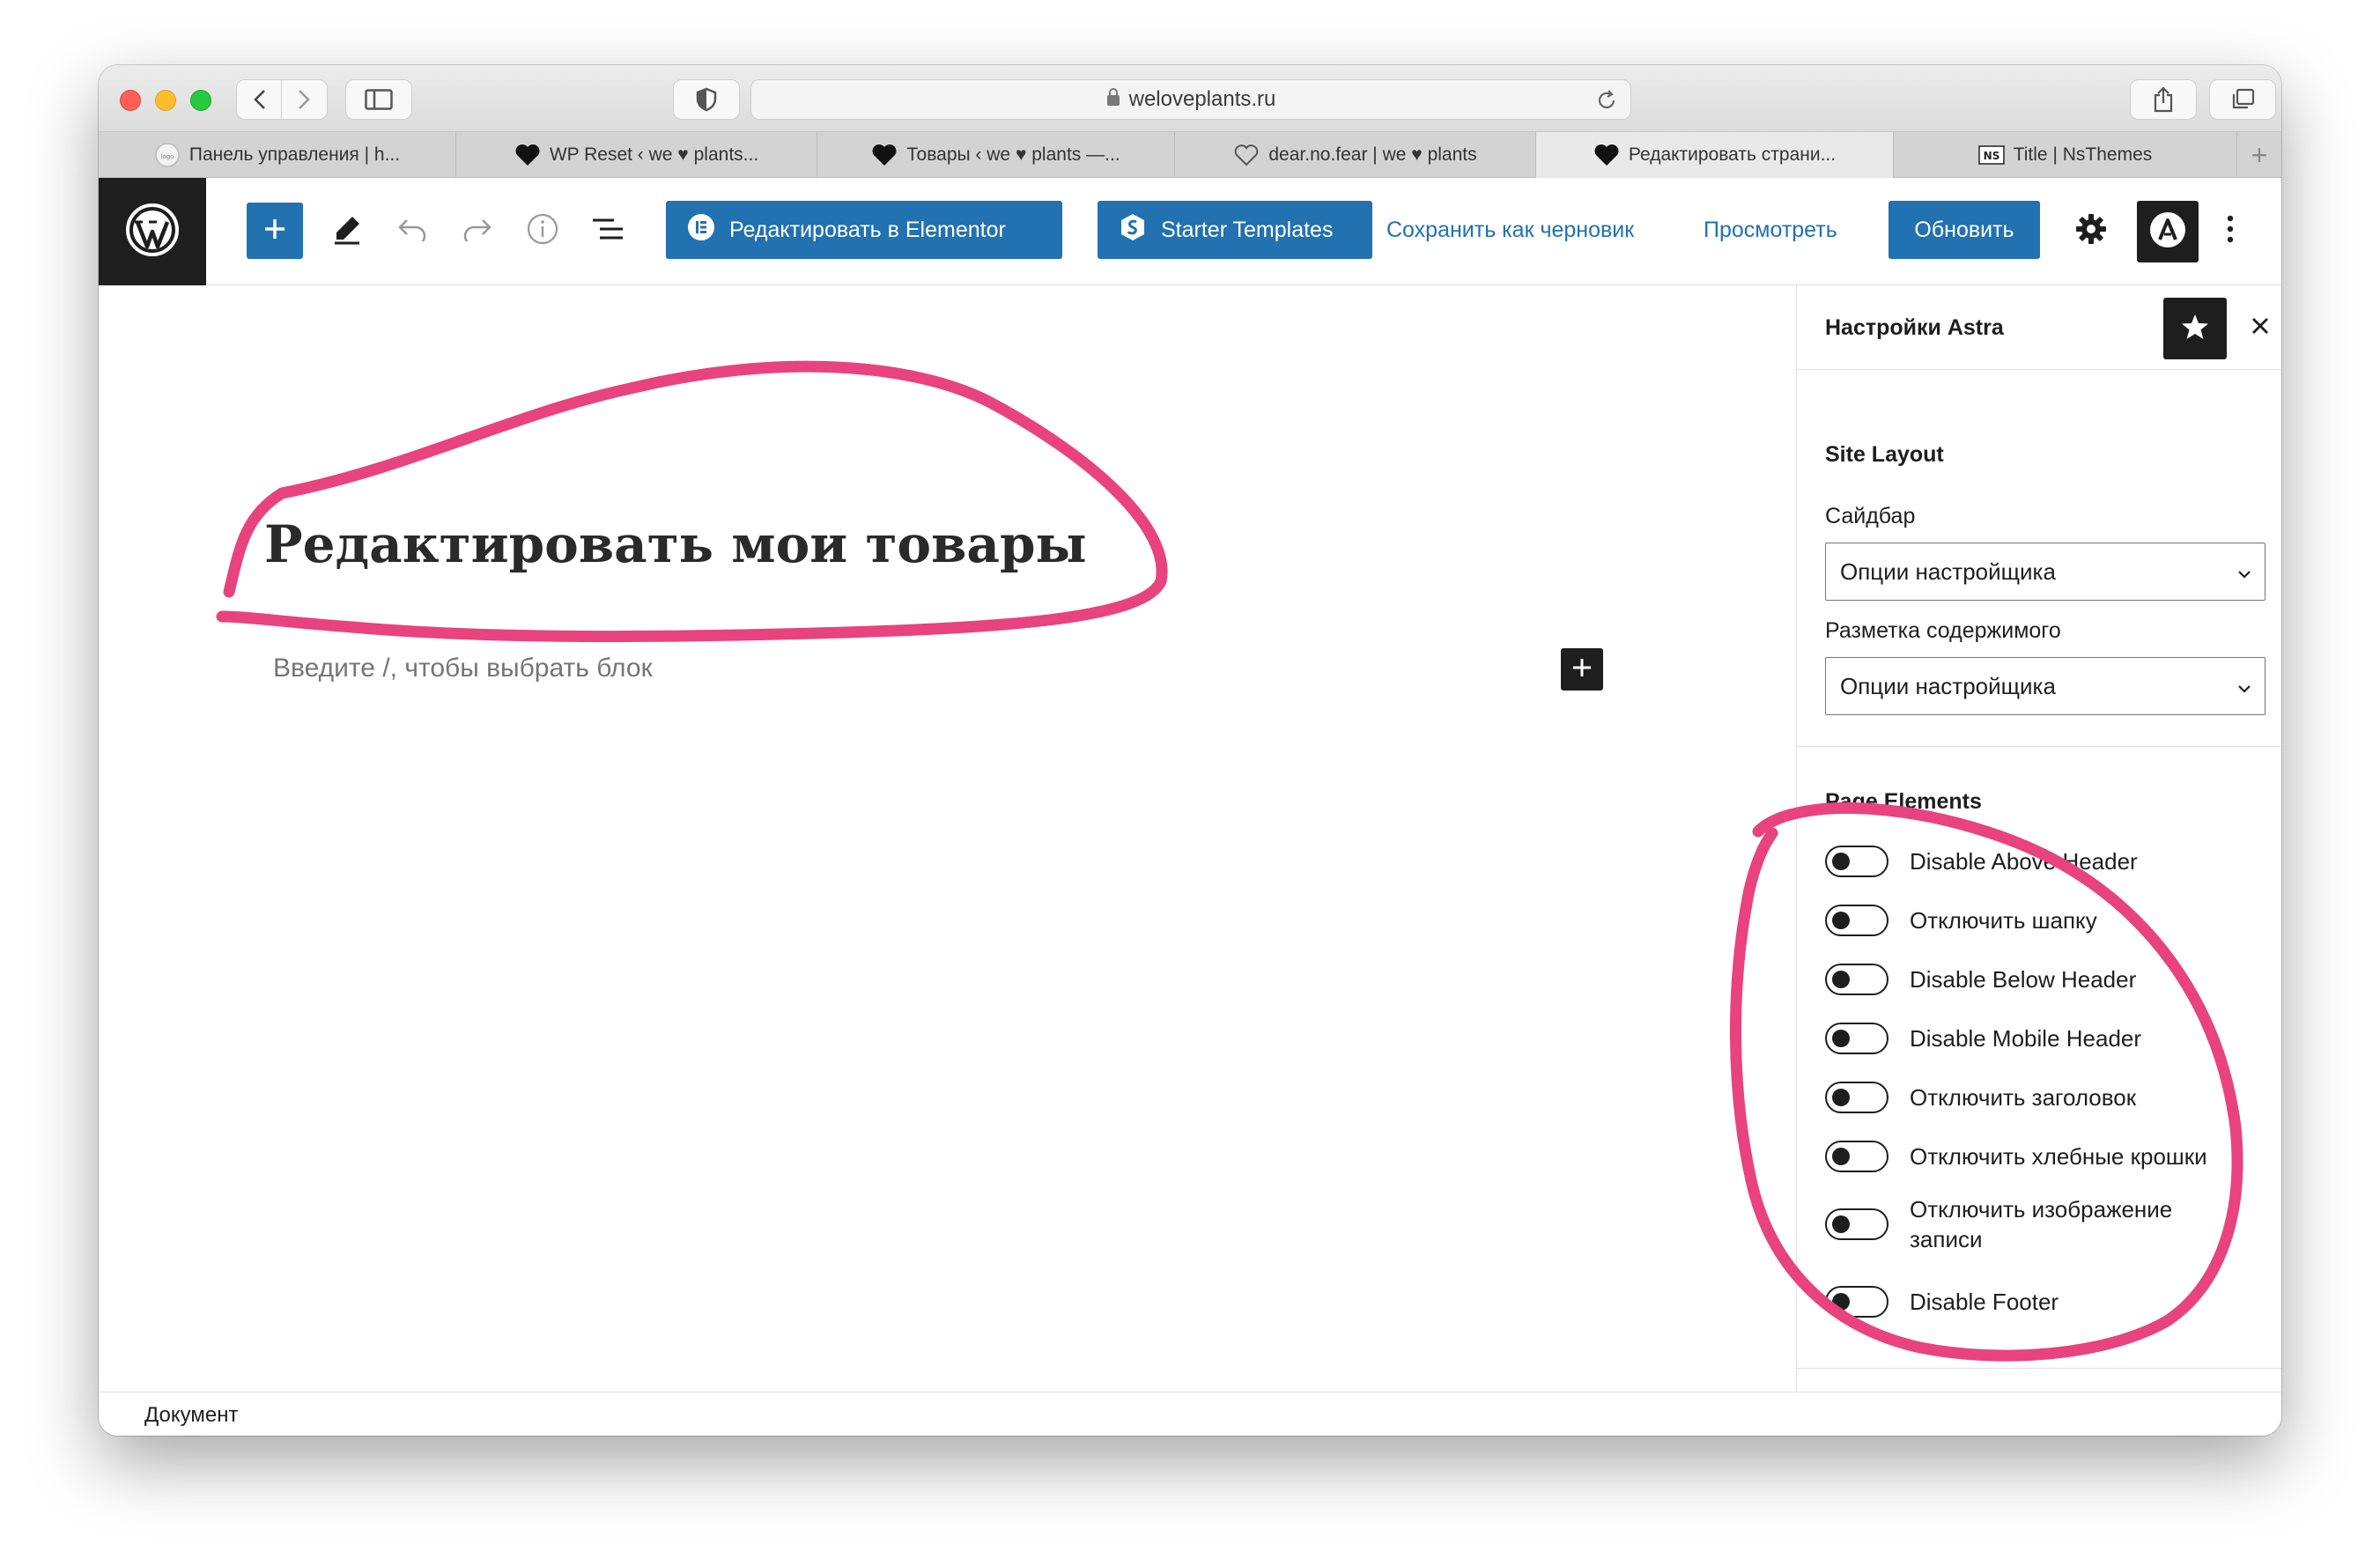 The height and width of the screenshot is (1566, 2380). What do you see at coordinates (463, 668) in the screenshot?
I see `block-placeholder: Введите /, чтобы выбрать блок` at bounding box center [463, 668].